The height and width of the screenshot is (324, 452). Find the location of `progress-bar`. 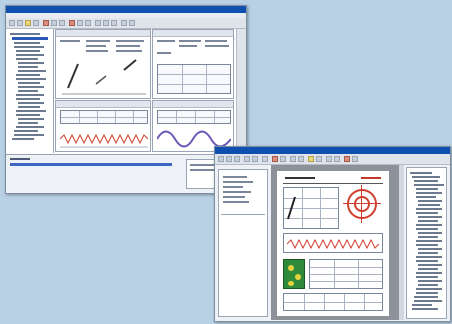

progress-bar is located at coordinates (91, 164).